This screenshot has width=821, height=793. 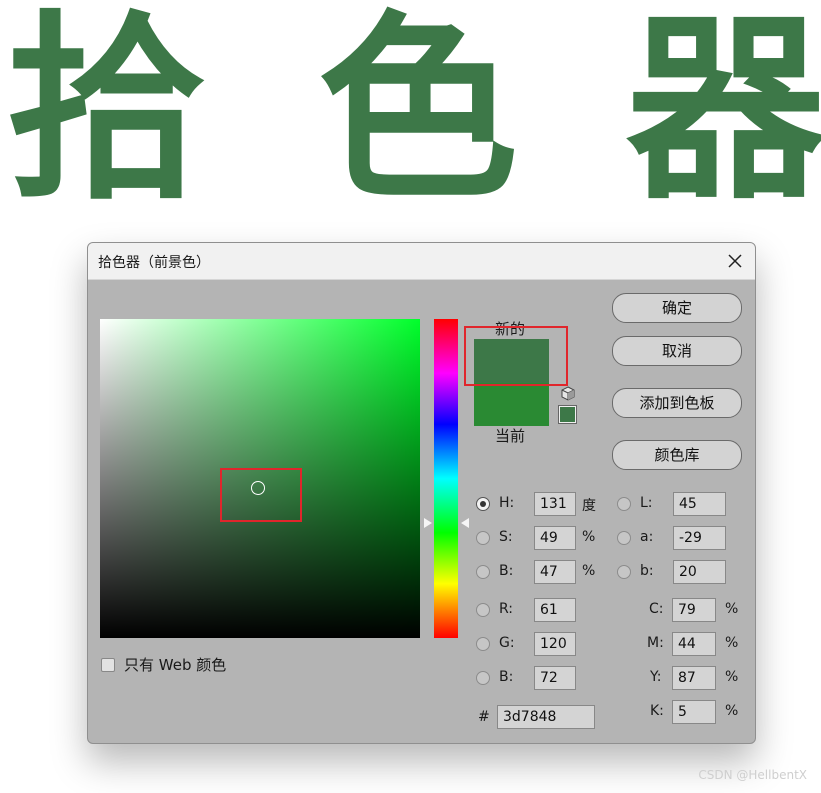 I want to click on red-input: 61, so click(x=555, y=610).